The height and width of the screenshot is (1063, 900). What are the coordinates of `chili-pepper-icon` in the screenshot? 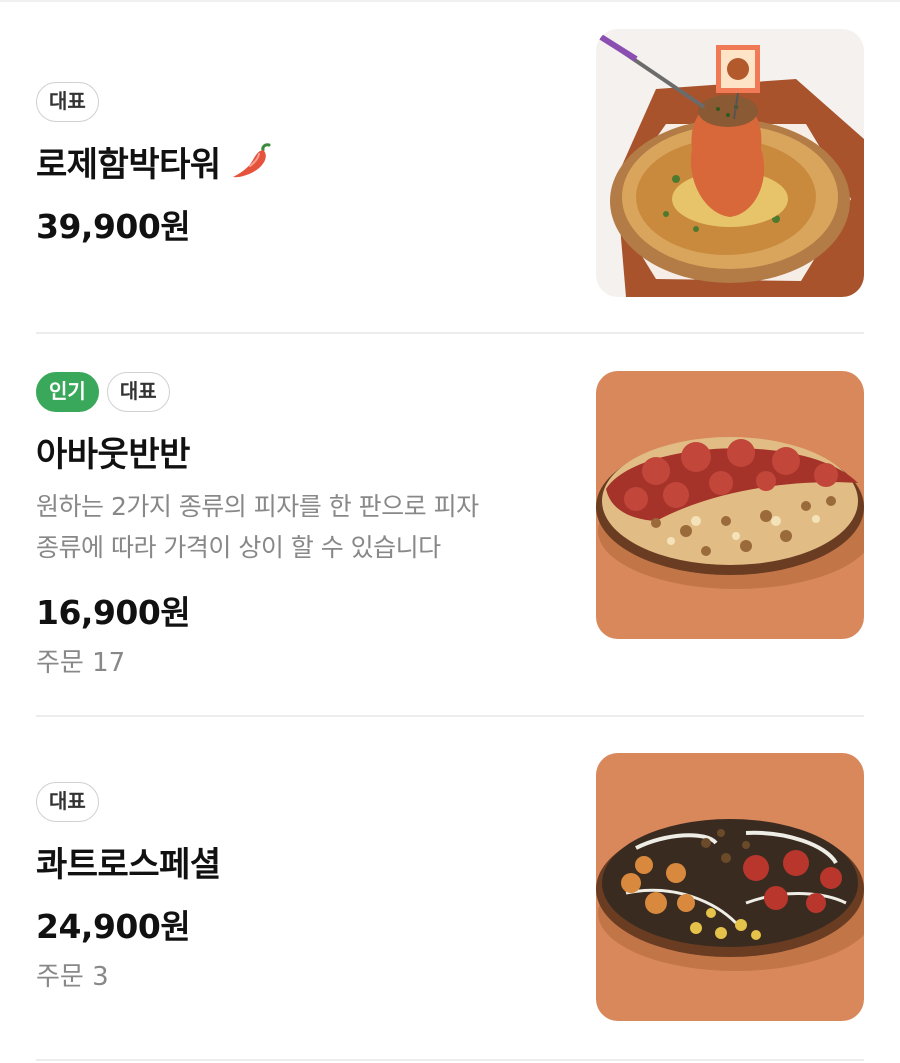 It's located at (251, 160).